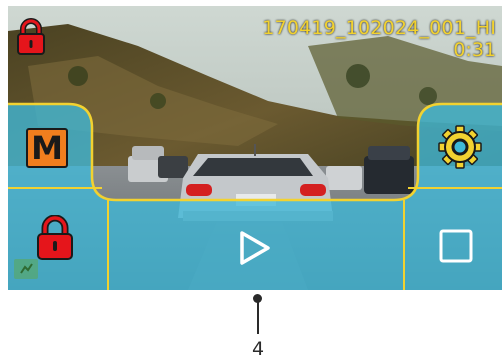 This screenshot has width=502, height=361. What do you see at coordinates (379, 28) in the screenshot?
I see `recording-filename: 170419_102024_001_HI` at bounding box center [379, 28].